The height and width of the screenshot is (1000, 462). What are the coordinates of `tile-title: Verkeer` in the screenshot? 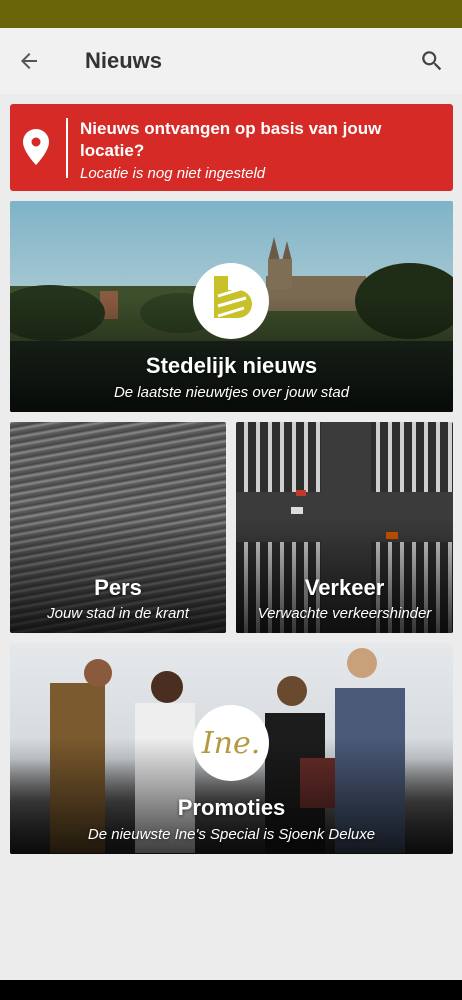 It's located at (344, 587).